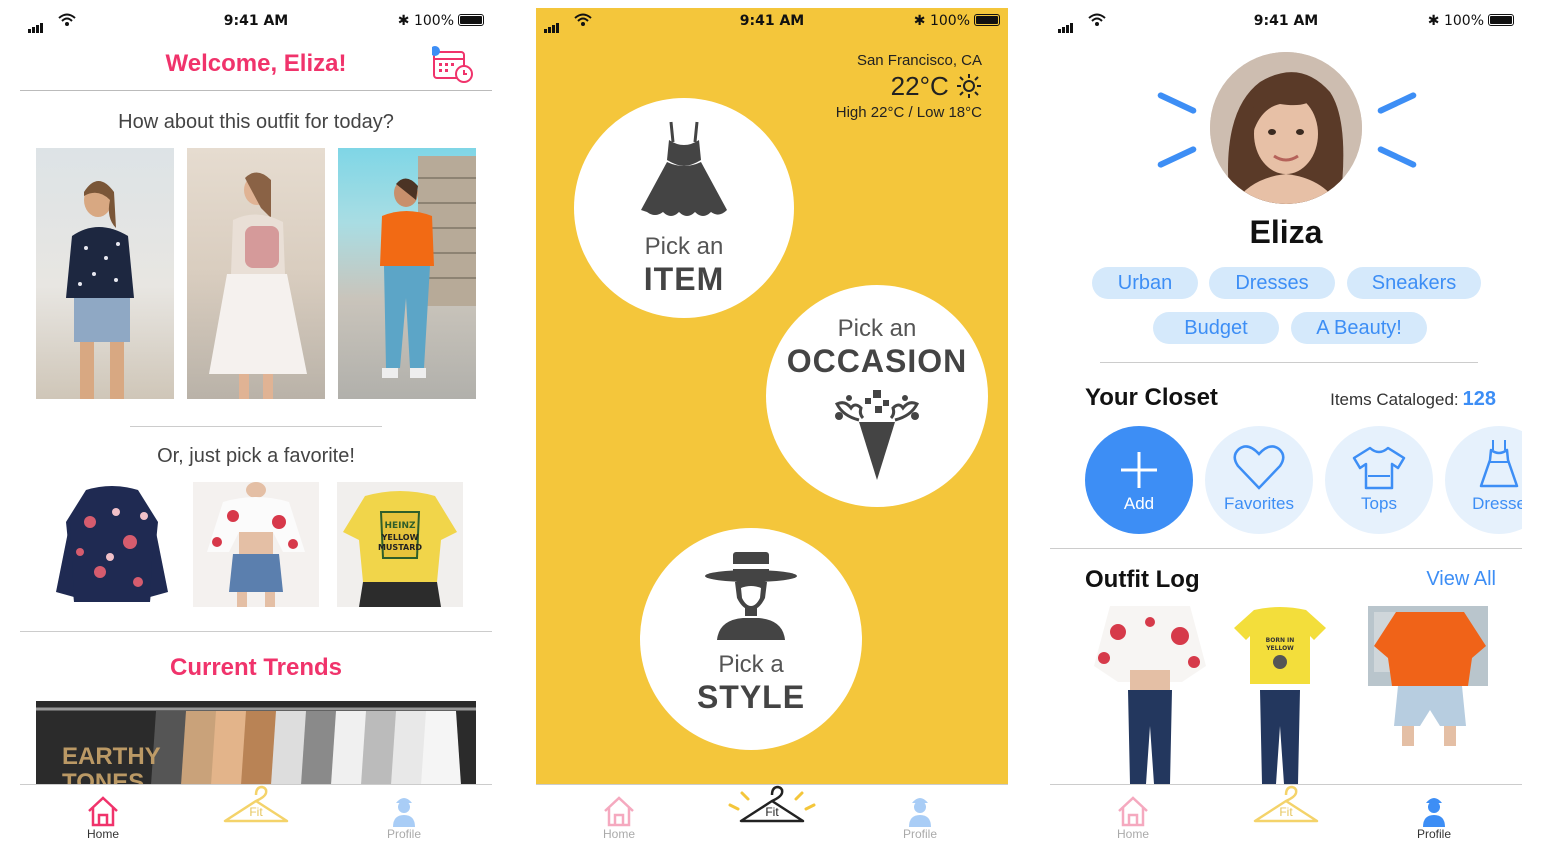 Image resolution: width=1542 pixels, height=856 pixels. Describe the element at coordinates (751, 596) in the screenshot. I see `hat-woman-icon` at that location.